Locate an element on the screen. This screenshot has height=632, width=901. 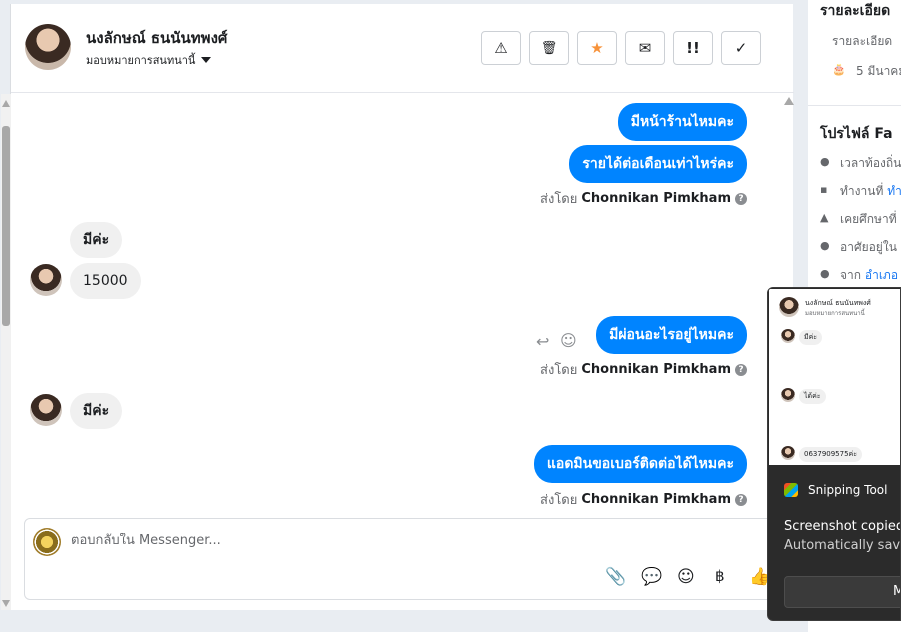
details-title: รายละเอียด is located at coordinates (855, 11).